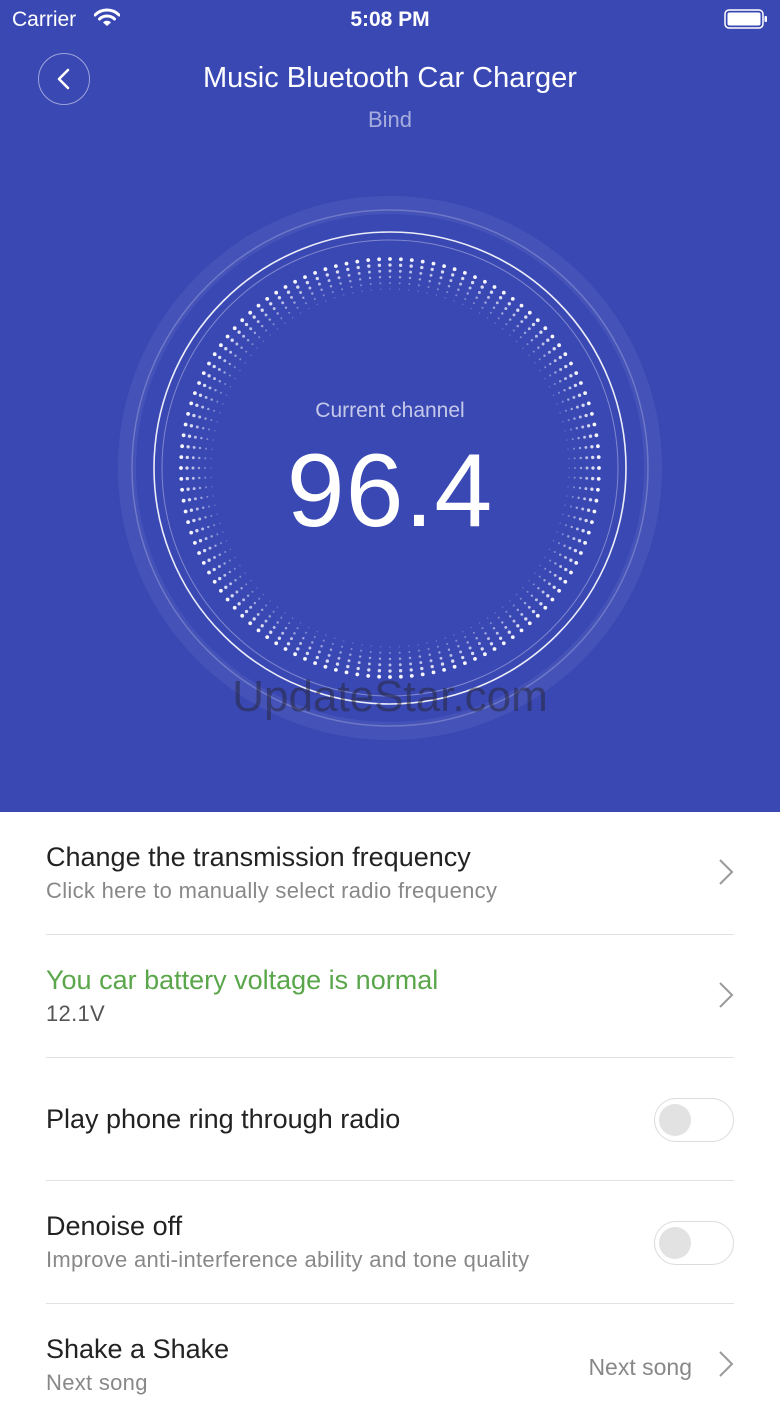  I want to click on phone-ring-row: Play phone ring through radio, so click(390, 1119).